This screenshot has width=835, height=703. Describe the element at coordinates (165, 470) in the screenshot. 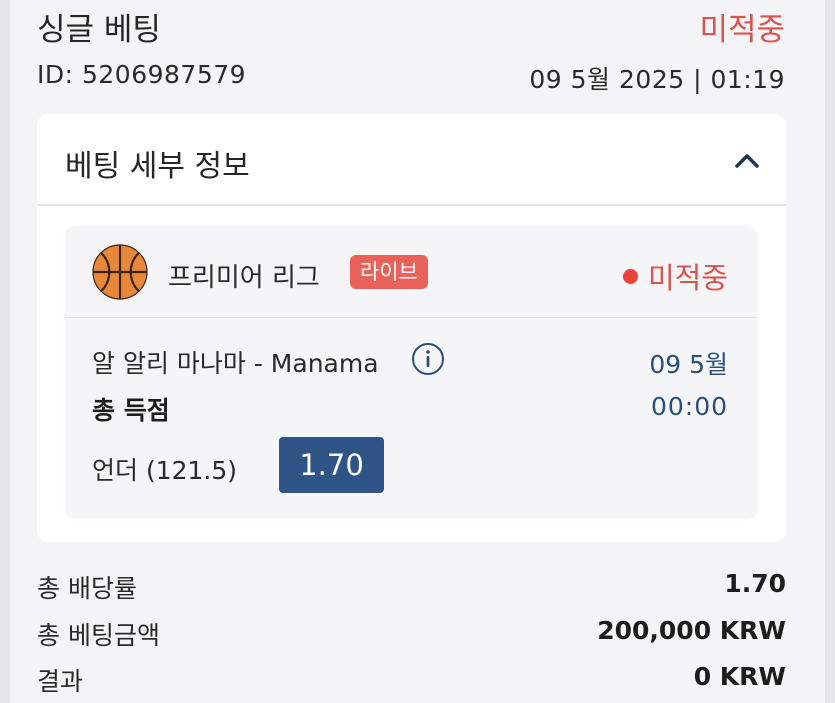

I see `selection-name: 언더 (121.5)` at that location.